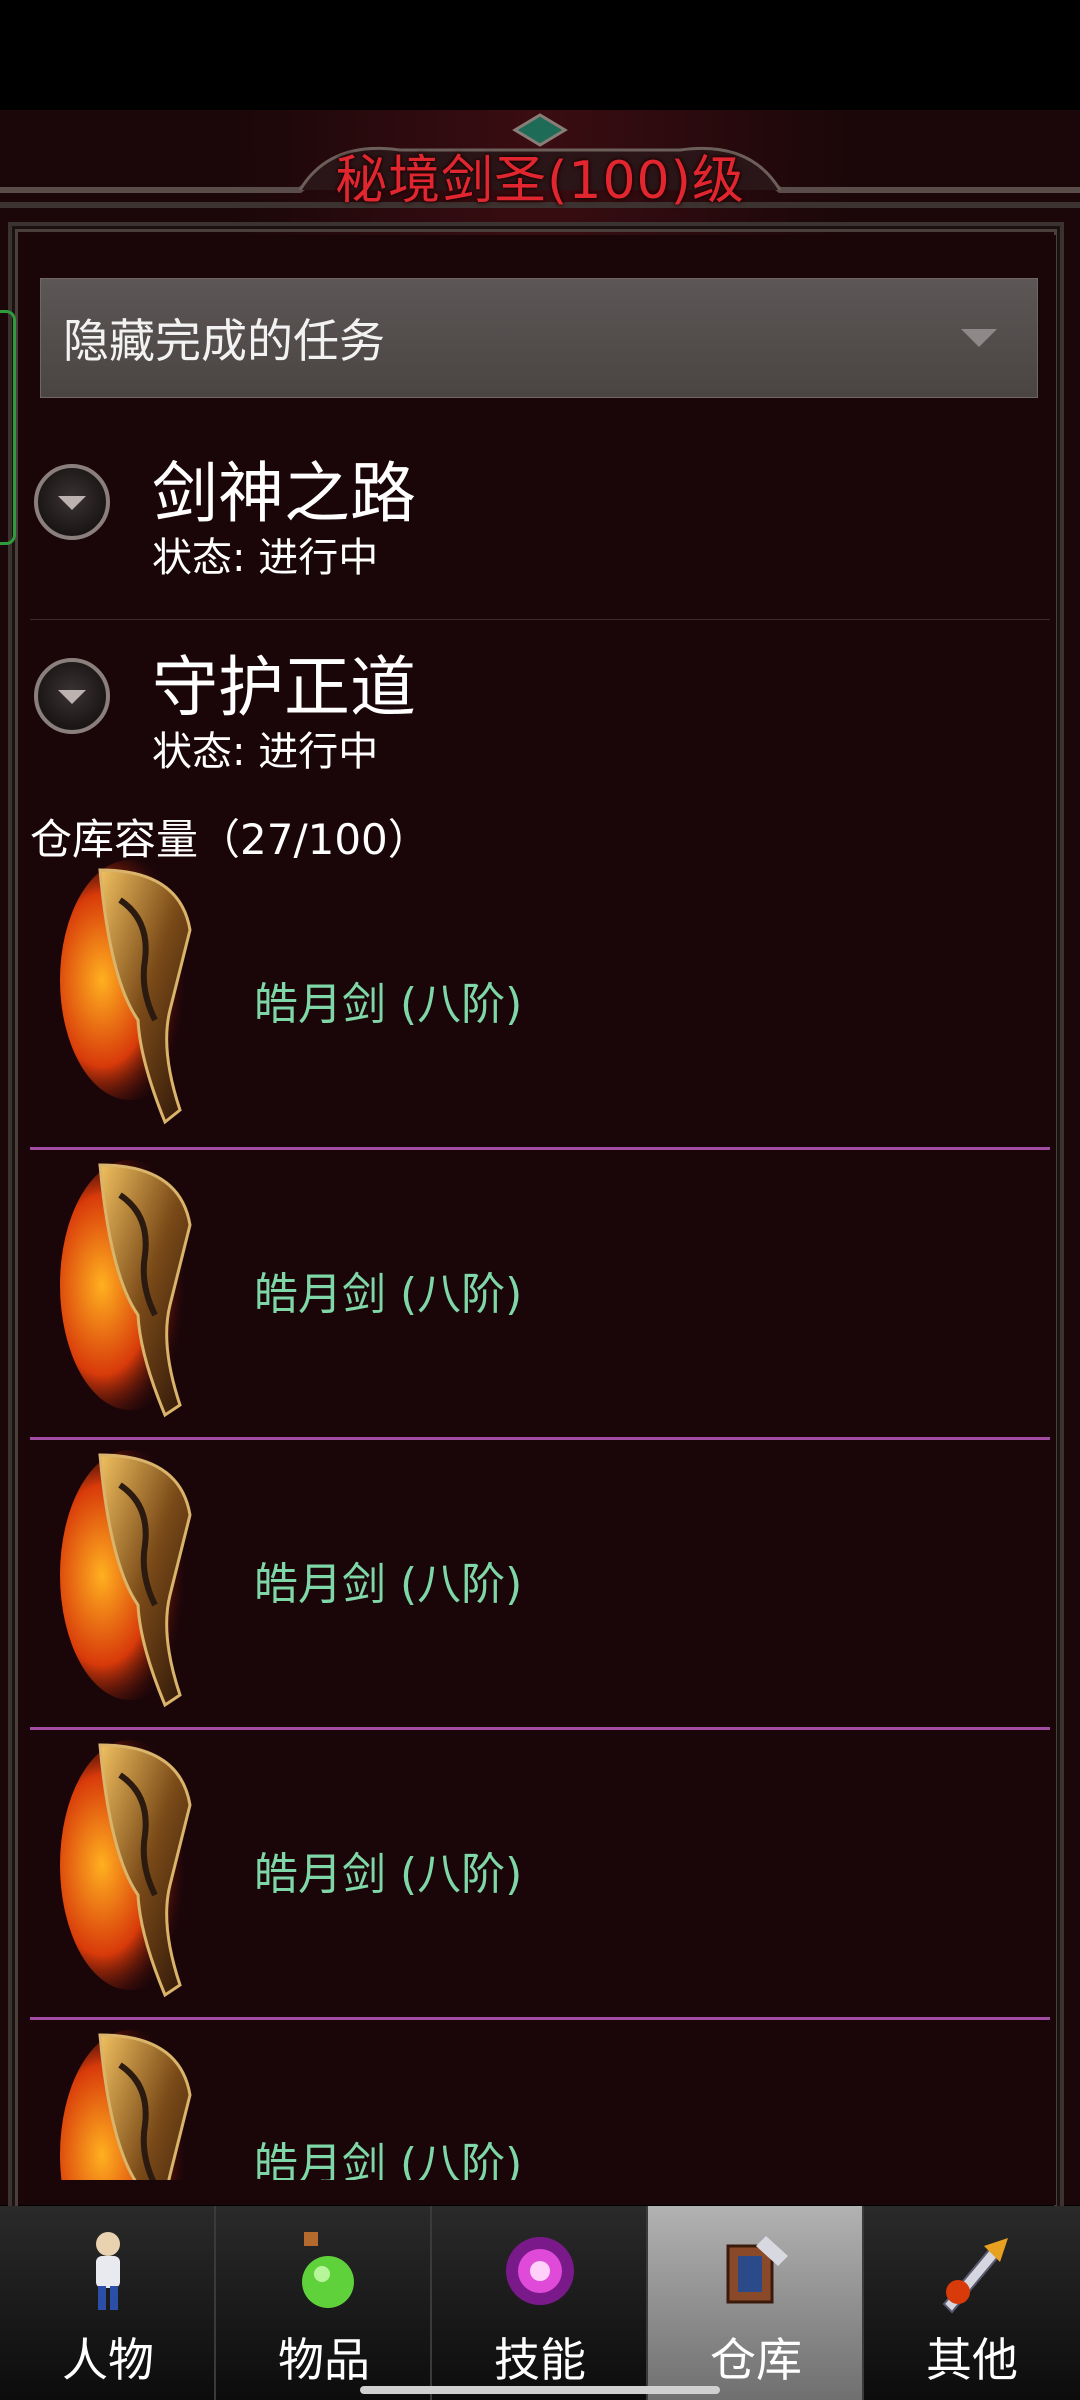 The width and height of the screenshot is (1080, 2400). I want to click on divider, so click(540, 619).